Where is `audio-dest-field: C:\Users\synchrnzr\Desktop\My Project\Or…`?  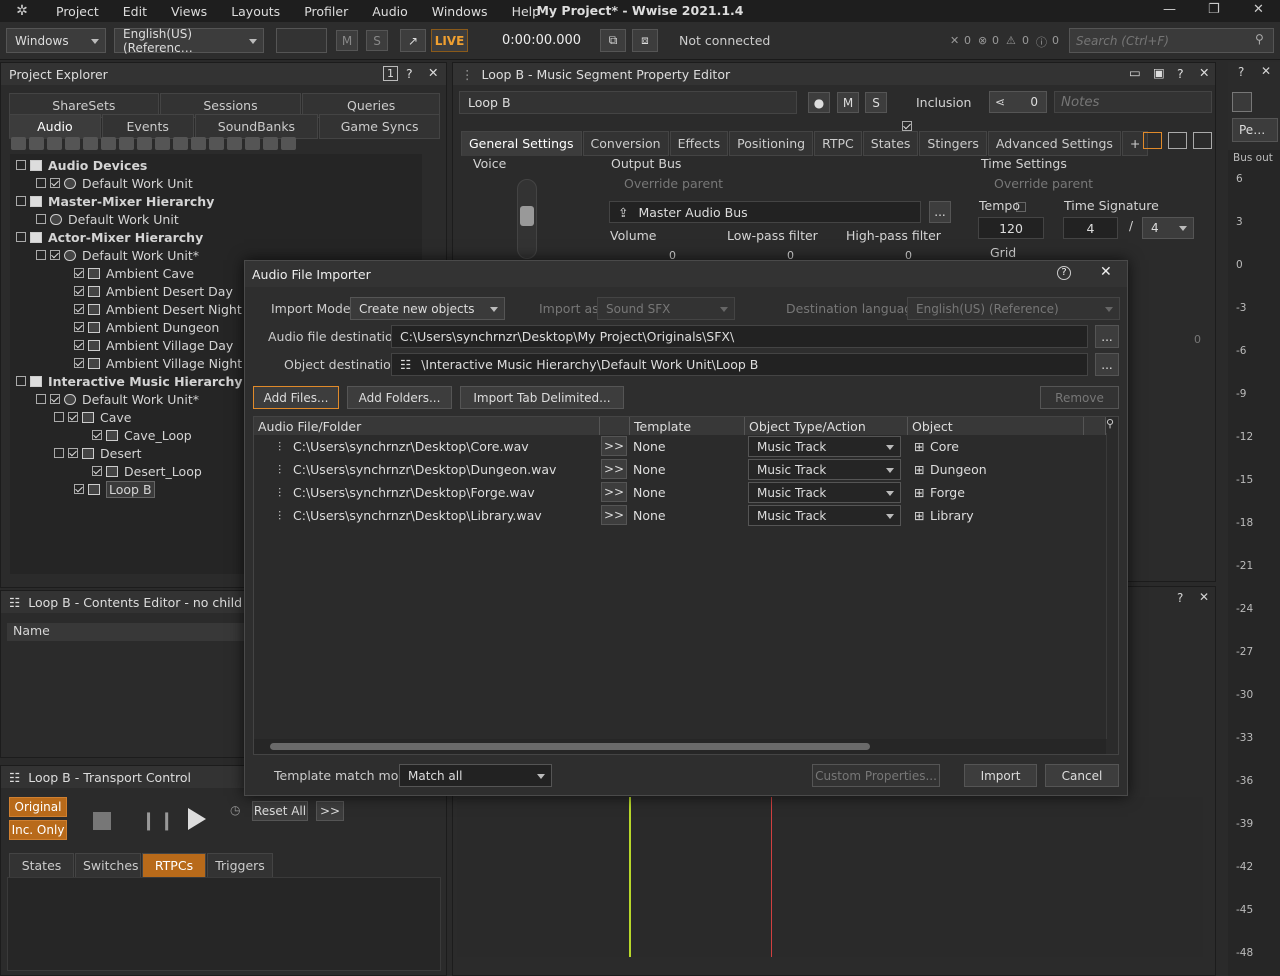 audio-dest-field: C:\Users\synchrnzr\Desktop\My Project\Or… is located at coordinates (739, 336).